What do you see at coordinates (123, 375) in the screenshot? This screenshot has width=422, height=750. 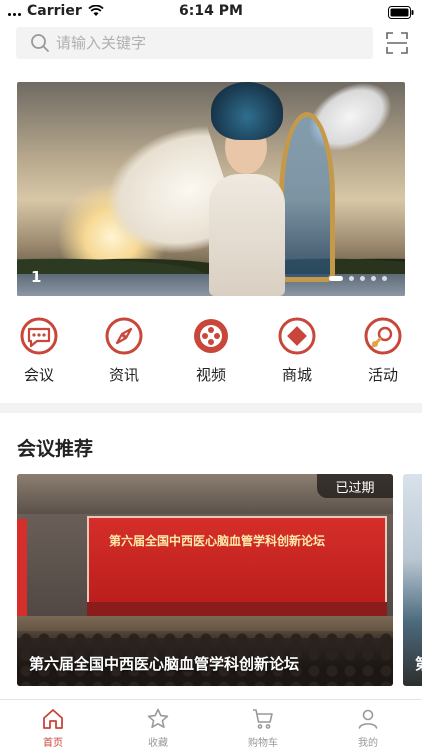 I see `category-label: 资讯` at bounding box center [123, 375].